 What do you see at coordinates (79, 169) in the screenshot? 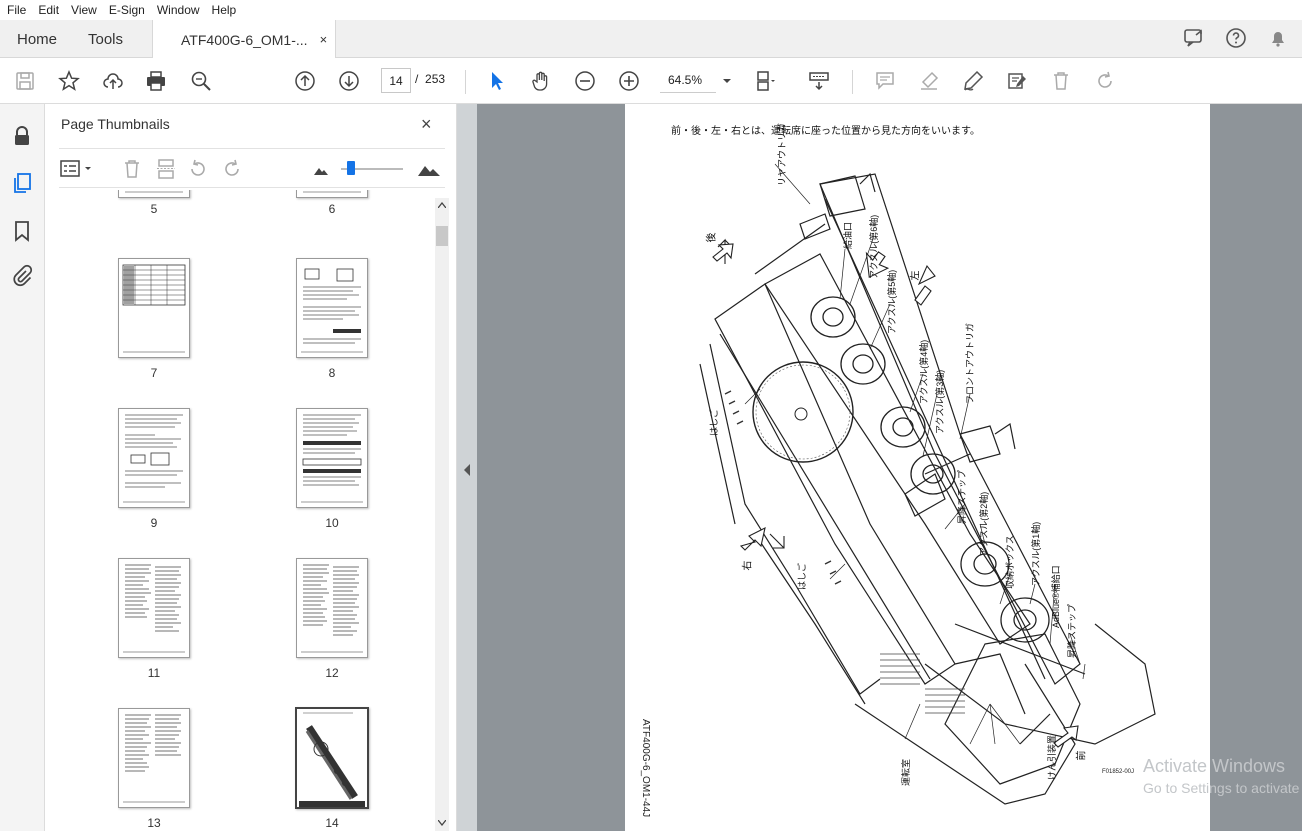
I see `thumbnail-options-icon` at bounding box center [79, 169].